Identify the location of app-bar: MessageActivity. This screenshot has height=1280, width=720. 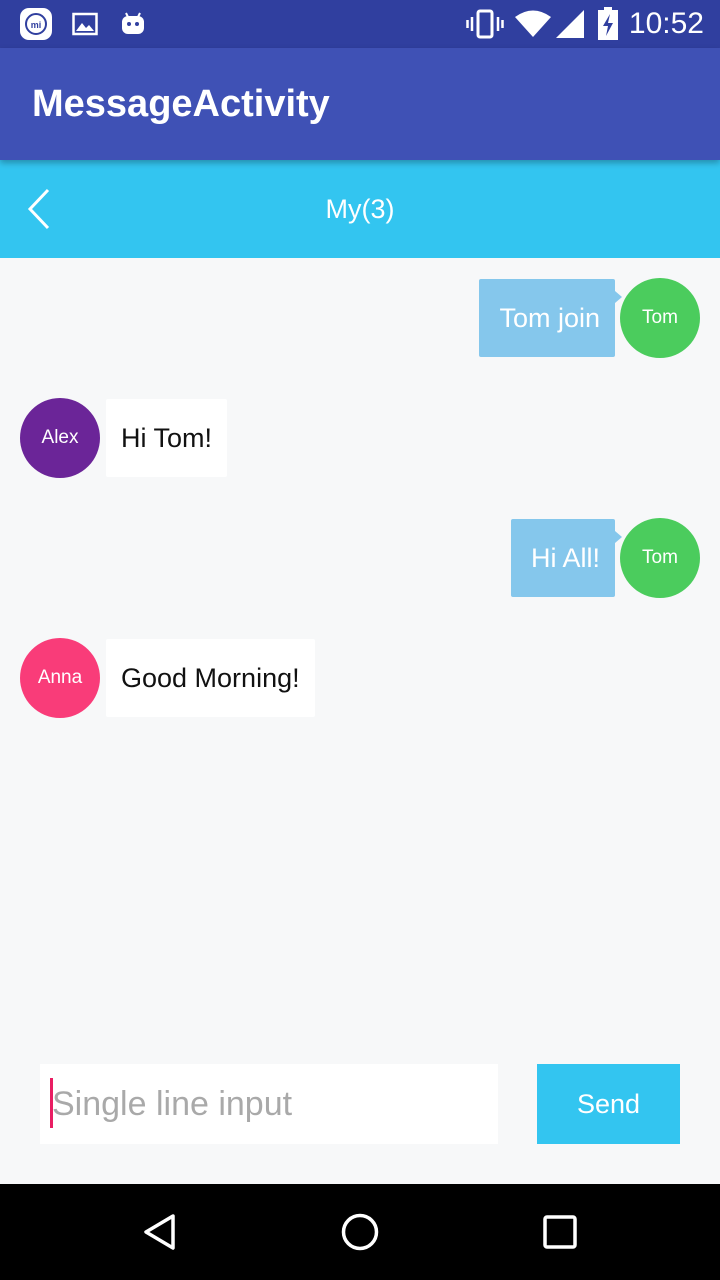
(360, 104).